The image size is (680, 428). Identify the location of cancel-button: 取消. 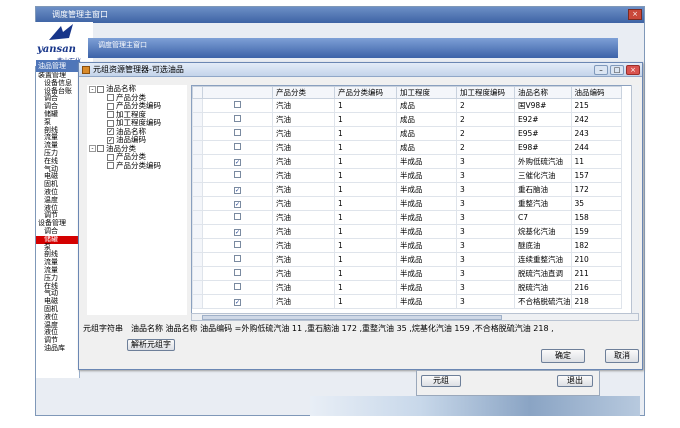
(622, 356).